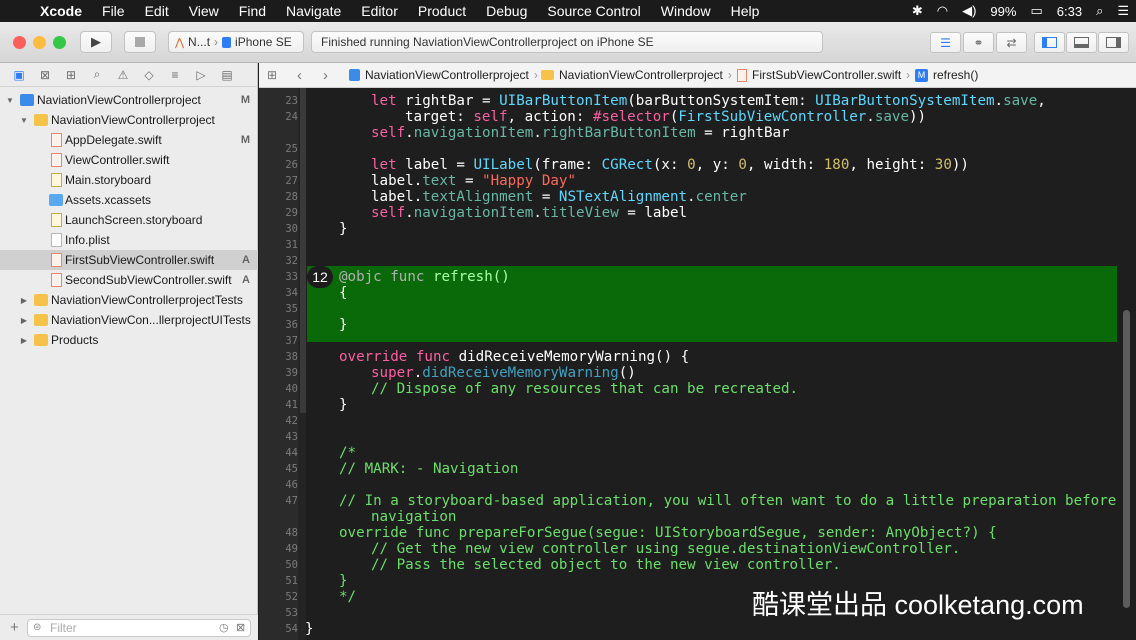 The image size is (1136, 640). I want to click on tree-item: LaunchScreen.storyboard, so click(129, 220).